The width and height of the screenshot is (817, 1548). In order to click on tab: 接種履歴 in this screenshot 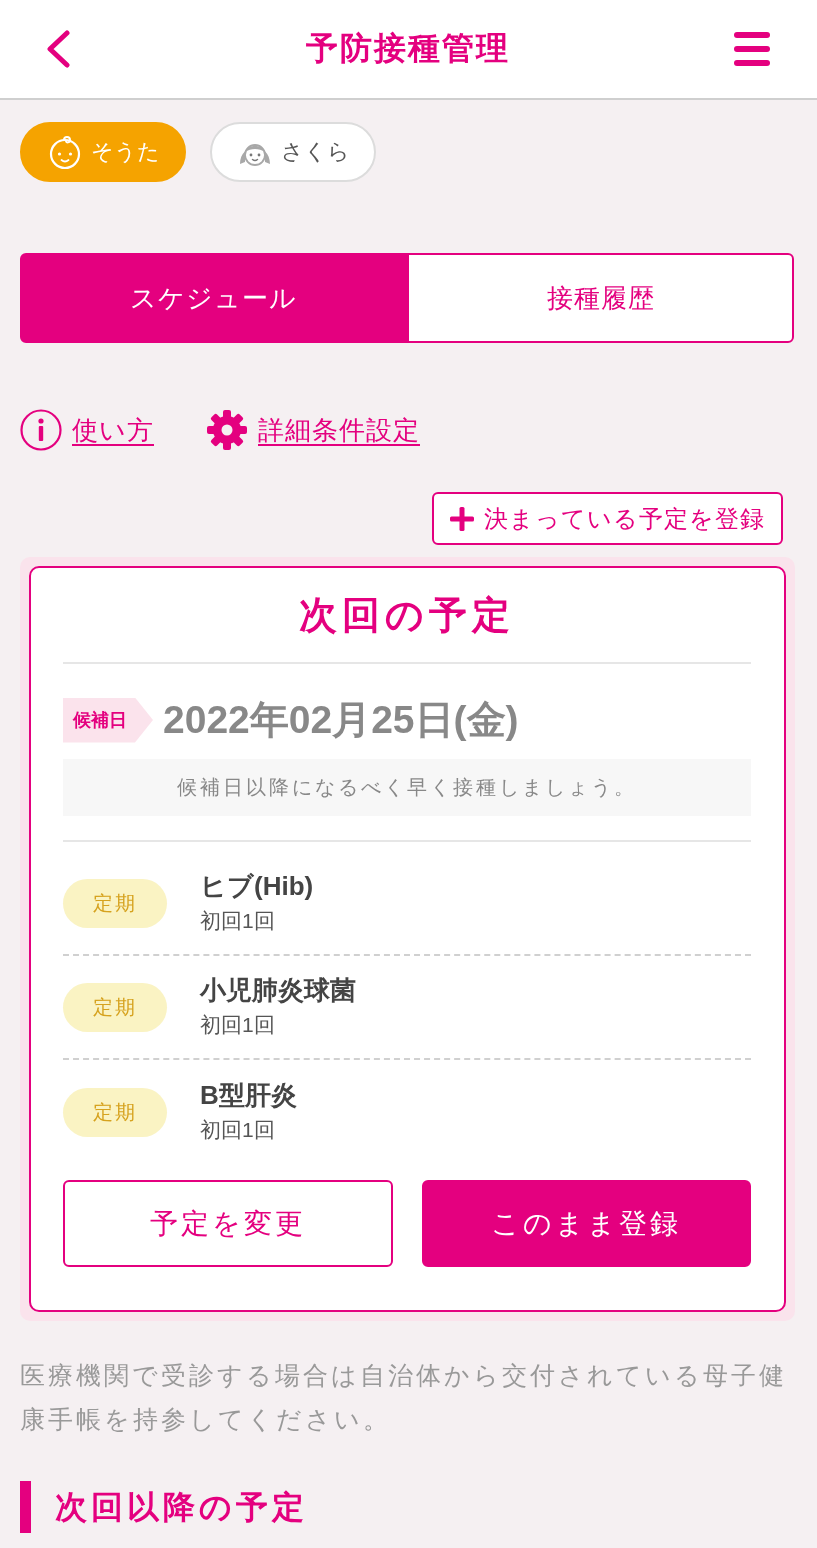, I will do `click(600, 298)`.